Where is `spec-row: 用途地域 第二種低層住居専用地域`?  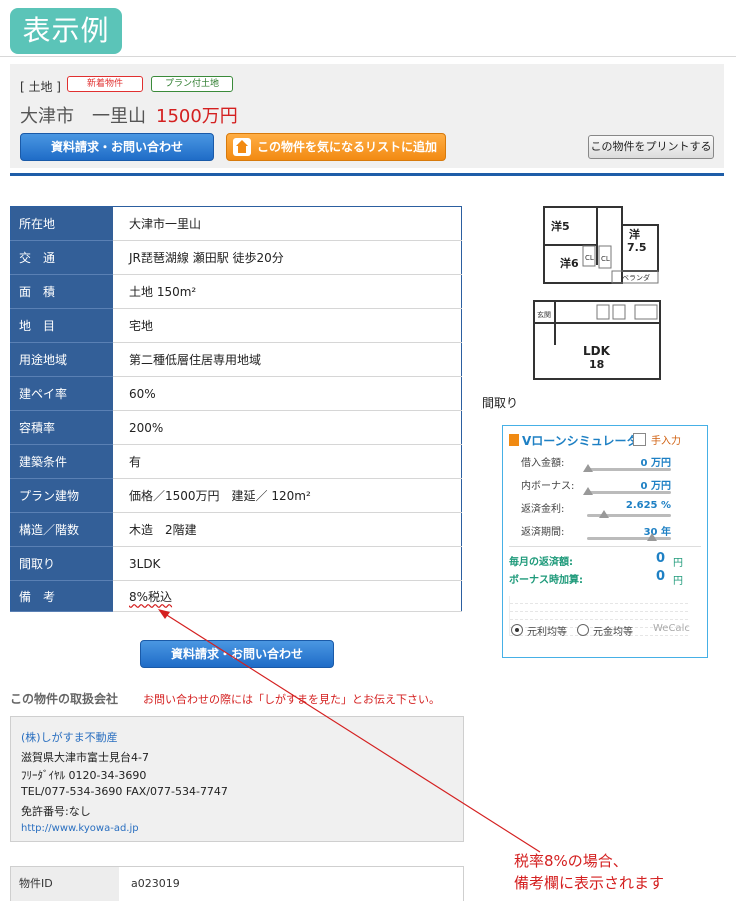
spec-row: 用途地域 第二種低層住居専用地域 is located at coordinates (236, 359).